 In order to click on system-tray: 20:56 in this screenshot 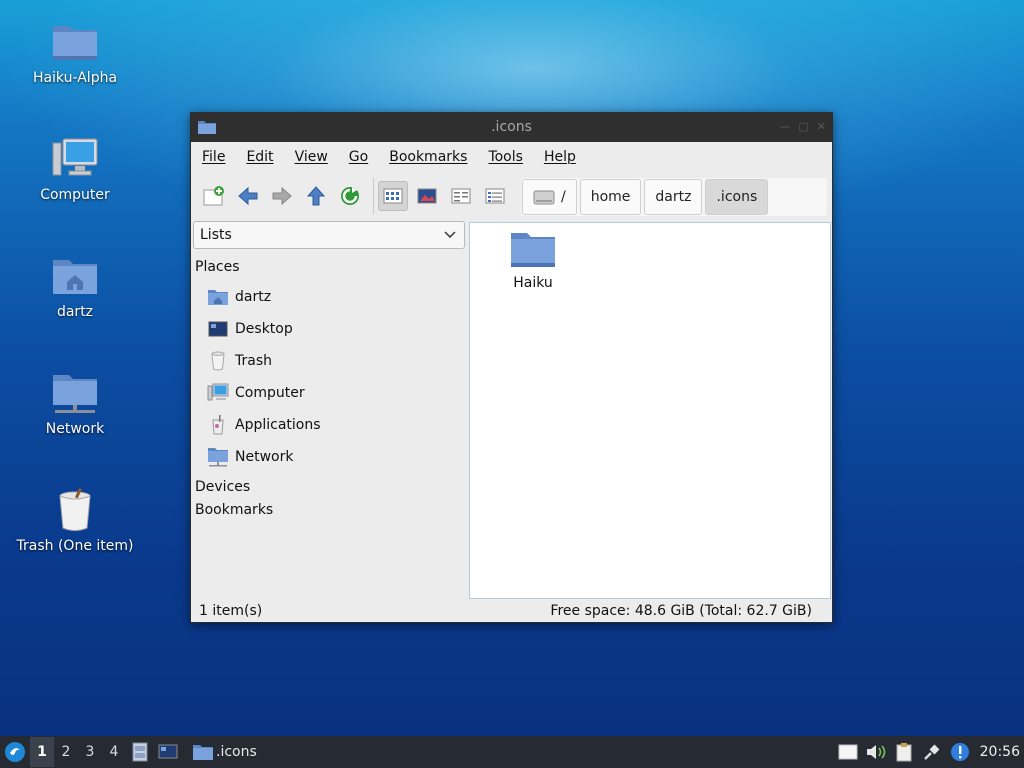, I will do `click(929, 752)`.